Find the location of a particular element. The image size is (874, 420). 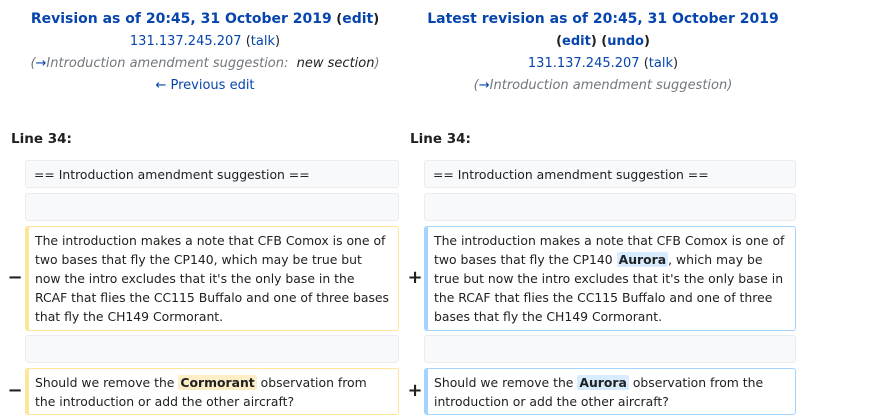

left-empty-context-line is located at coordinates (212, 207).